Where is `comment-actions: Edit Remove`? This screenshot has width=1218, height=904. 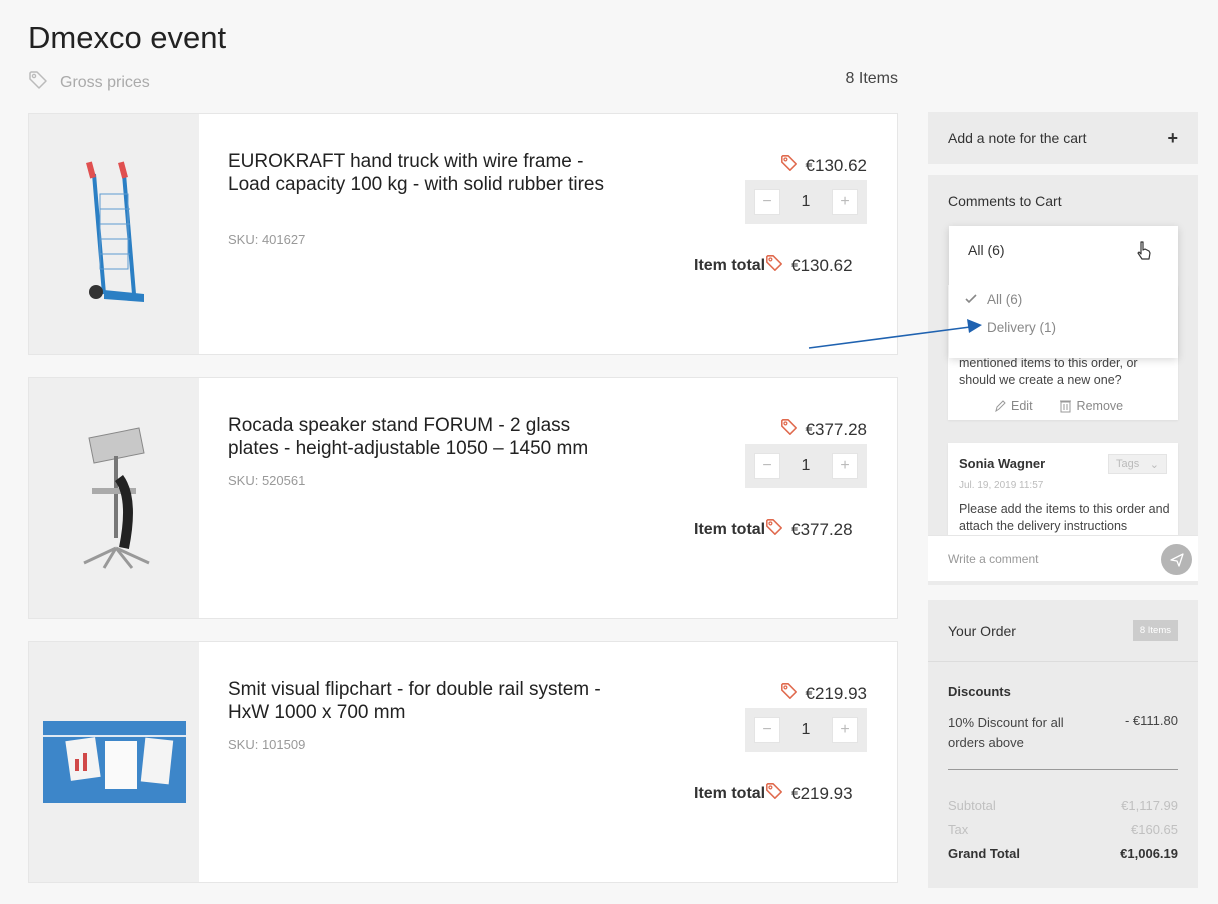
comment-actions: Edit Remove is located at coordinates (1058, 405).